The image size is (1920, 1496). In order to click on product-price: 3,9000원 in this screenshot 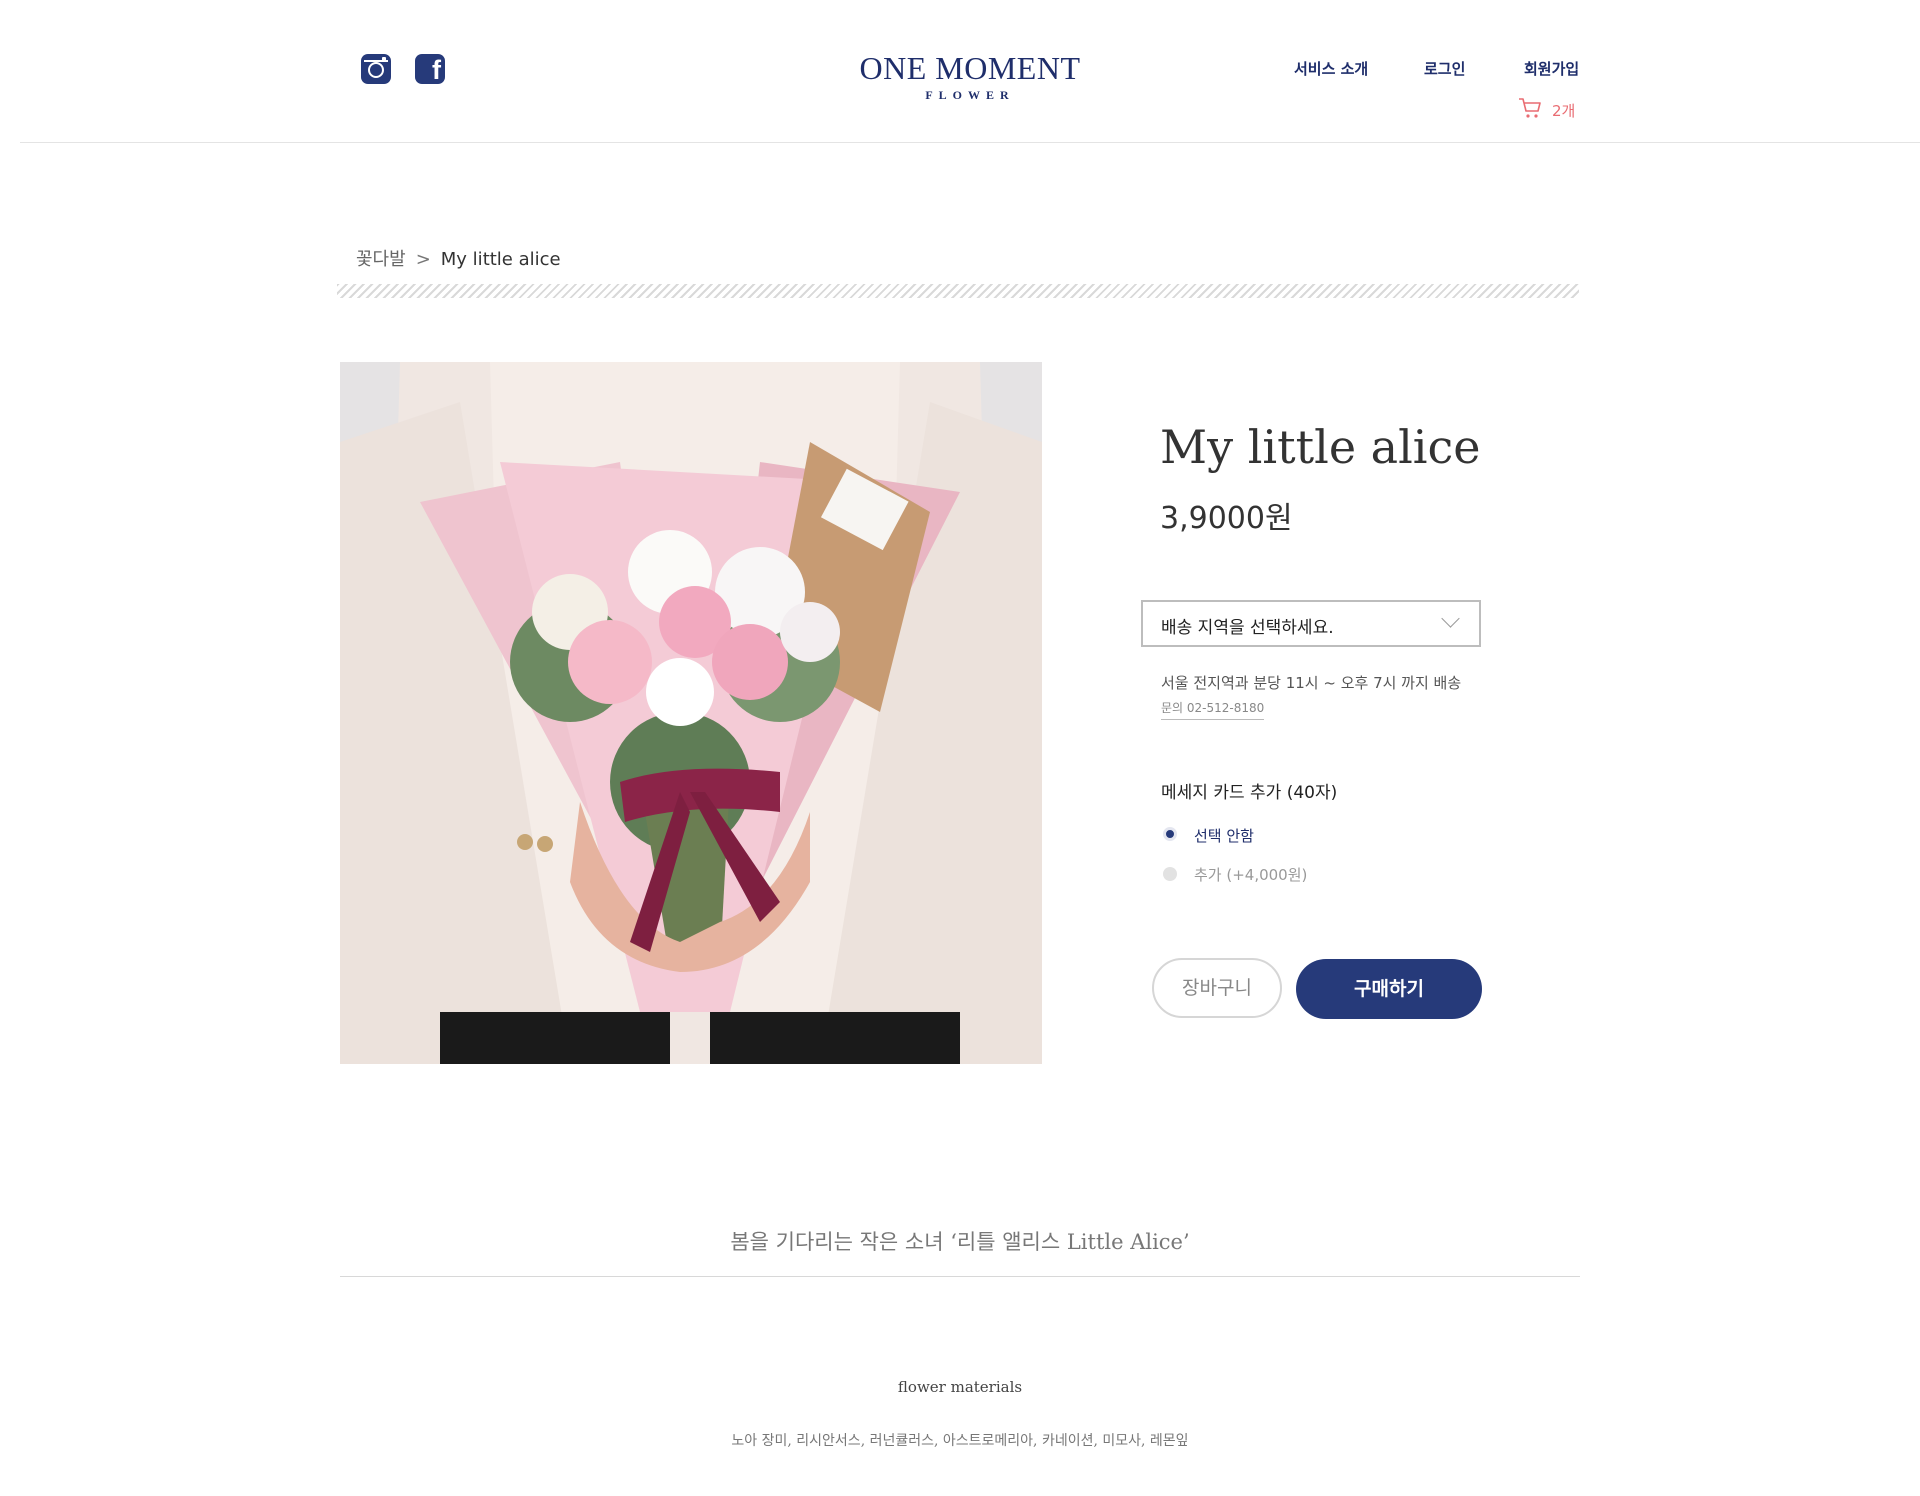, I will do `click(1226, 518)`.